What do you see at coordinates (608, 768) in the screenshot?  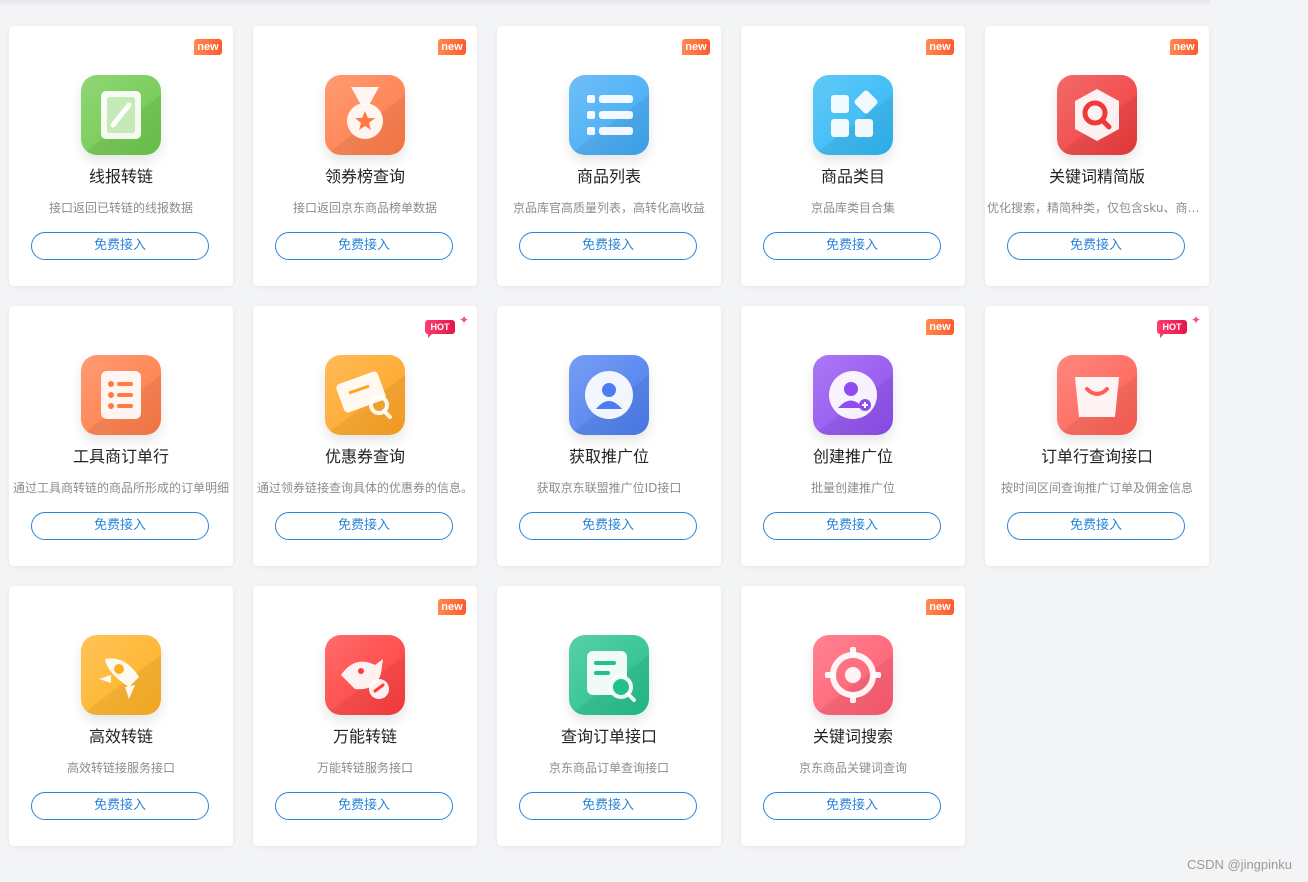 I see `card-description: 京东商品订单查询接口` at bounding box center [608, 768].